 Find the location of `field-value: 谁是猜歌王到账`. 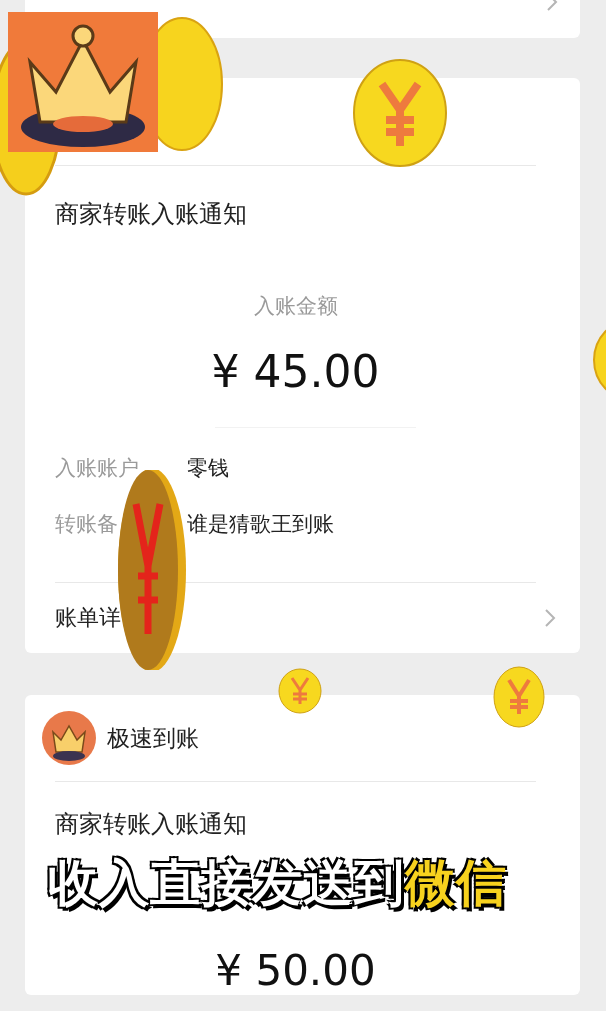

field-value: 谁是猜歌王到账 is located at coordinates (260, 524).